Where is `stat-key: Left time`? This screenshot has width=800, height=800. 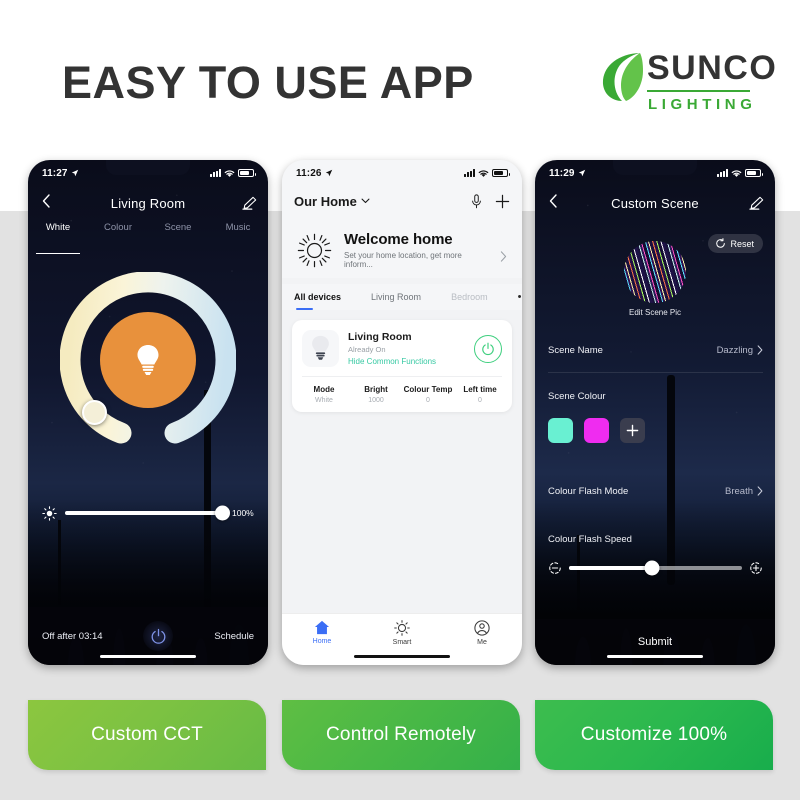
stat-key: Left time is located at coordinates (480, 389).